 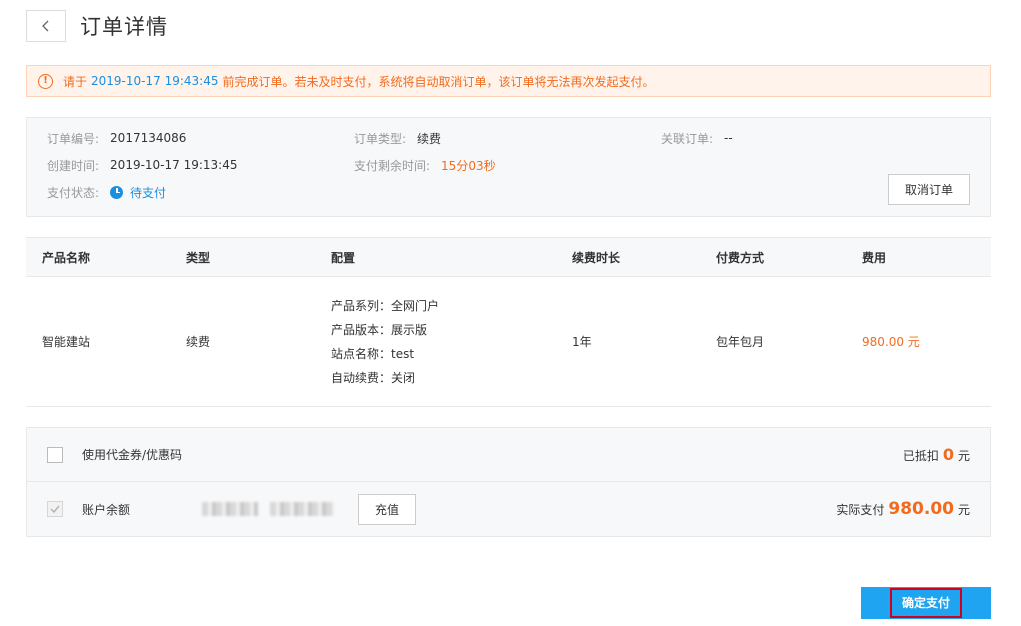 What do you see at coordinates (385, 342) in the screenshot?
I see `cell-config: 产品系列：全网门户 产品版本：展示版 站点名称：test 自动续费：关闭` at bounding box center [385, 342].